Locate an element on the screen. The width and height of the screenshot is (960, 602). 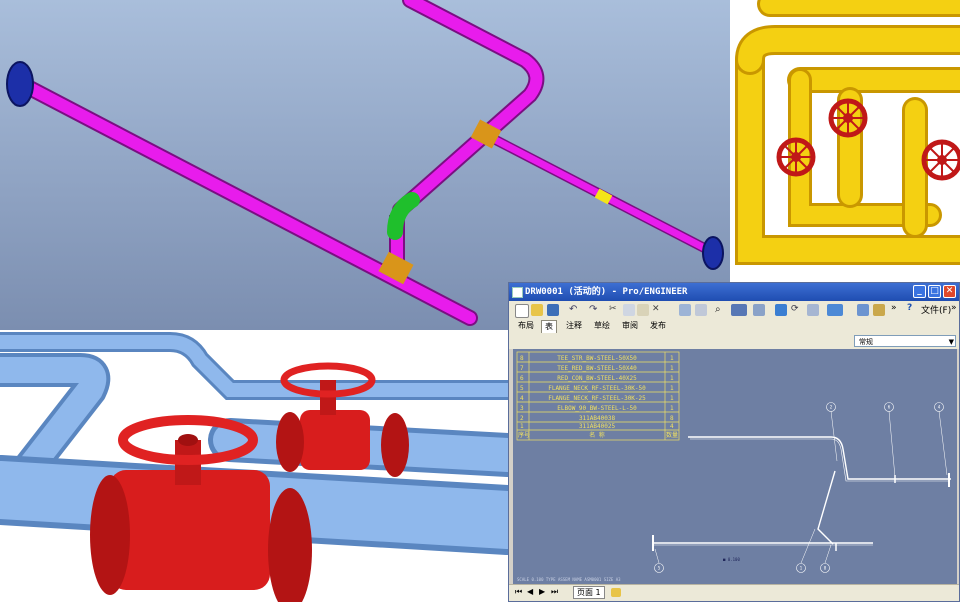
bom-row-name: ELBOW_90_BW-STEEL-L-50 is located at coordinates (597, 408).